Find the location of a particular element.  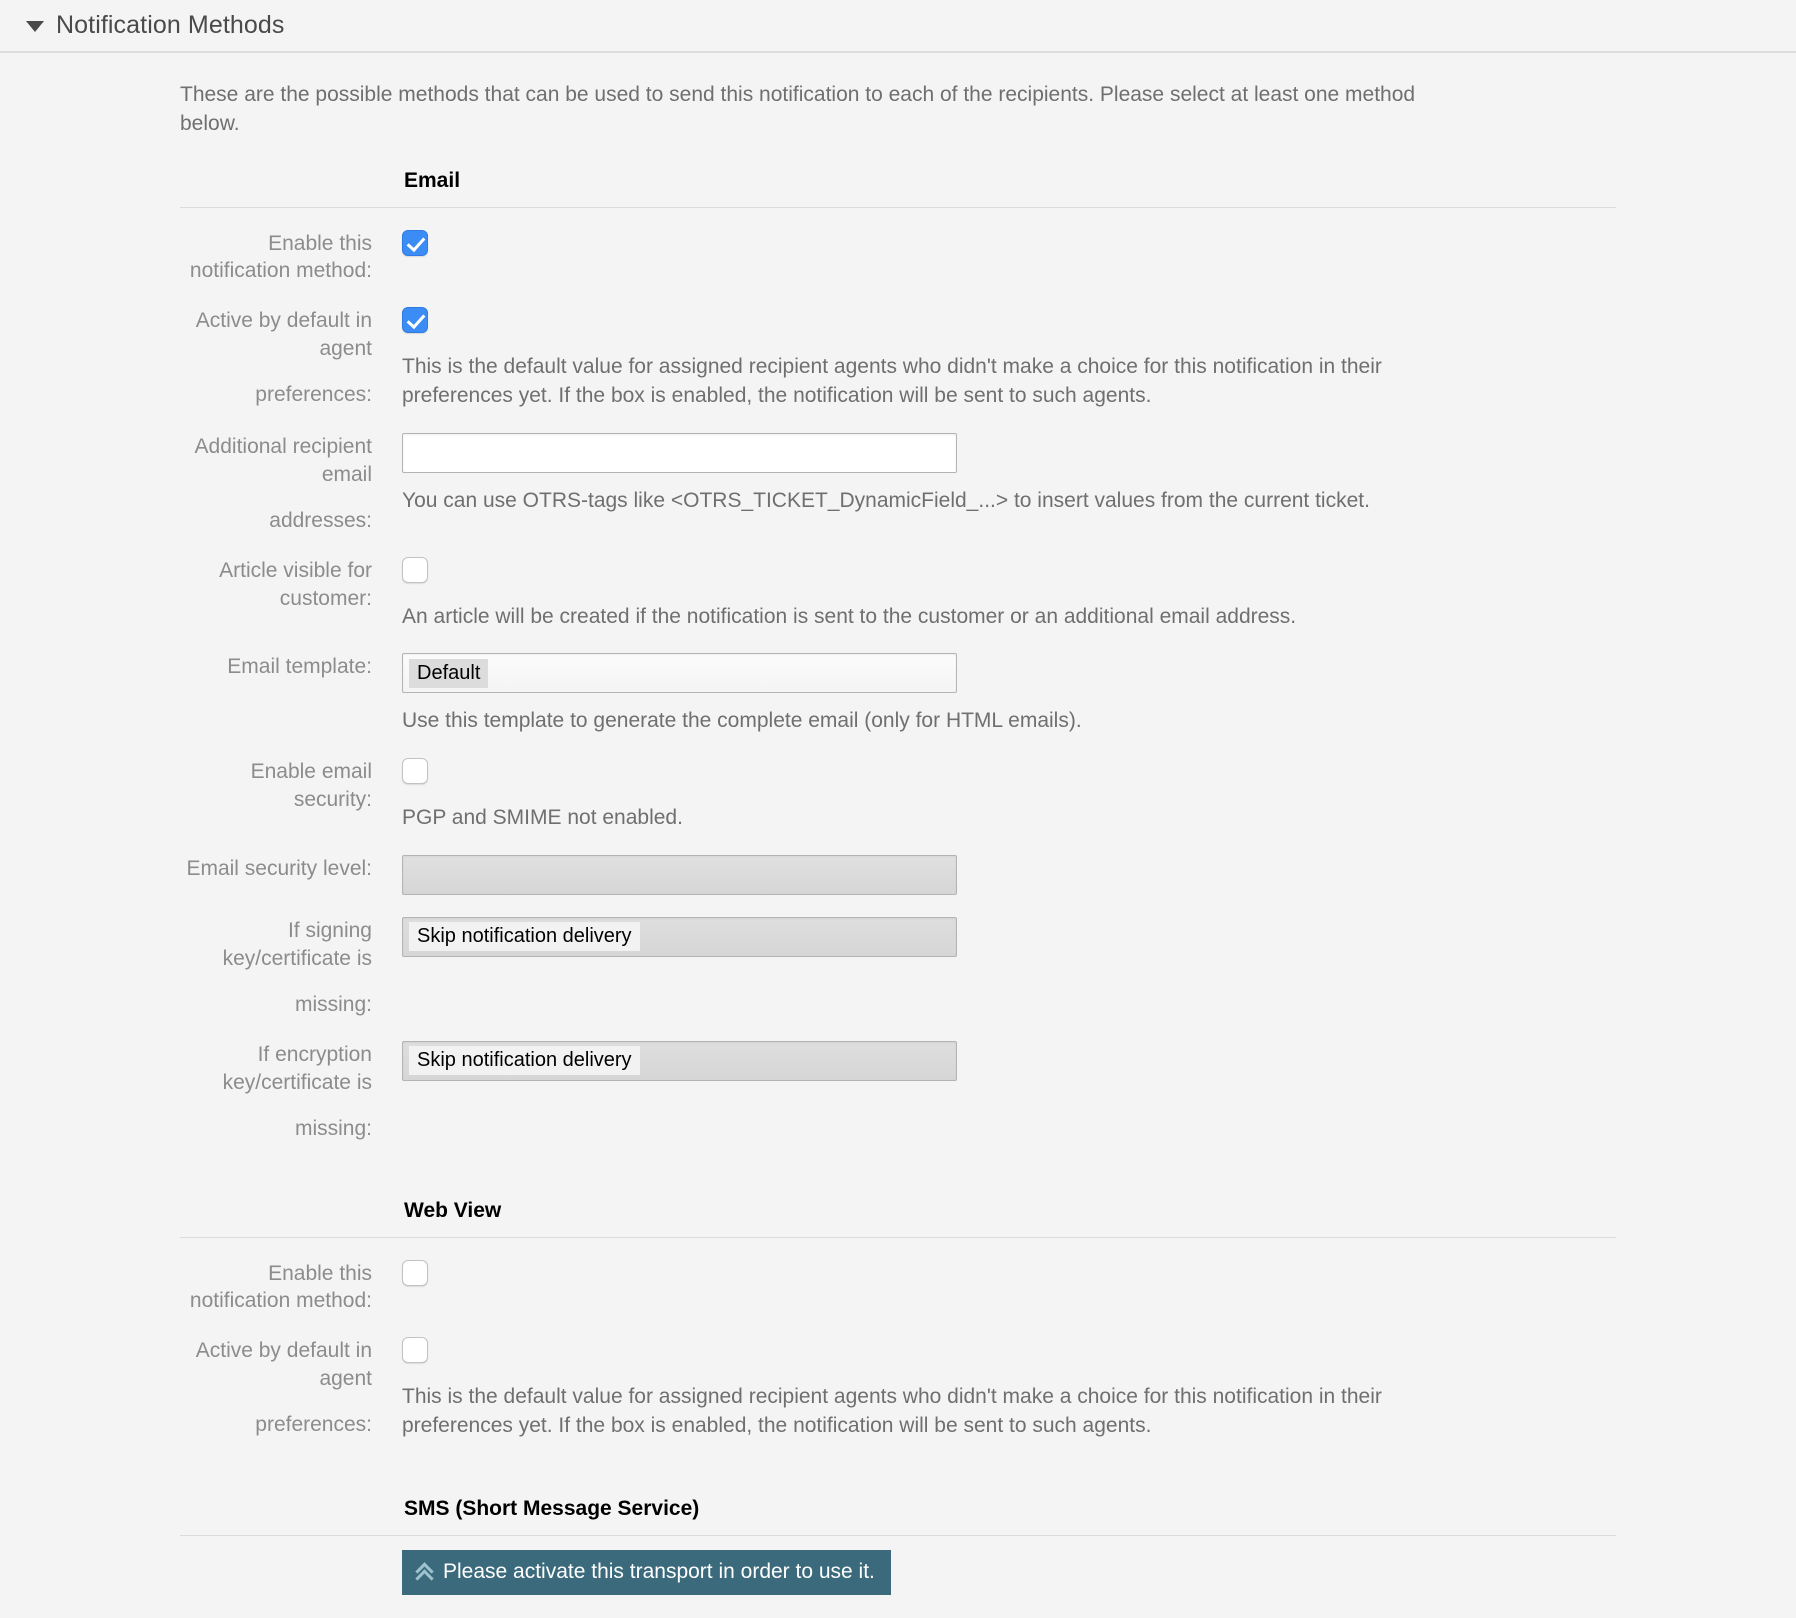

section-header-email: Email is located at coordinates (898, 181).